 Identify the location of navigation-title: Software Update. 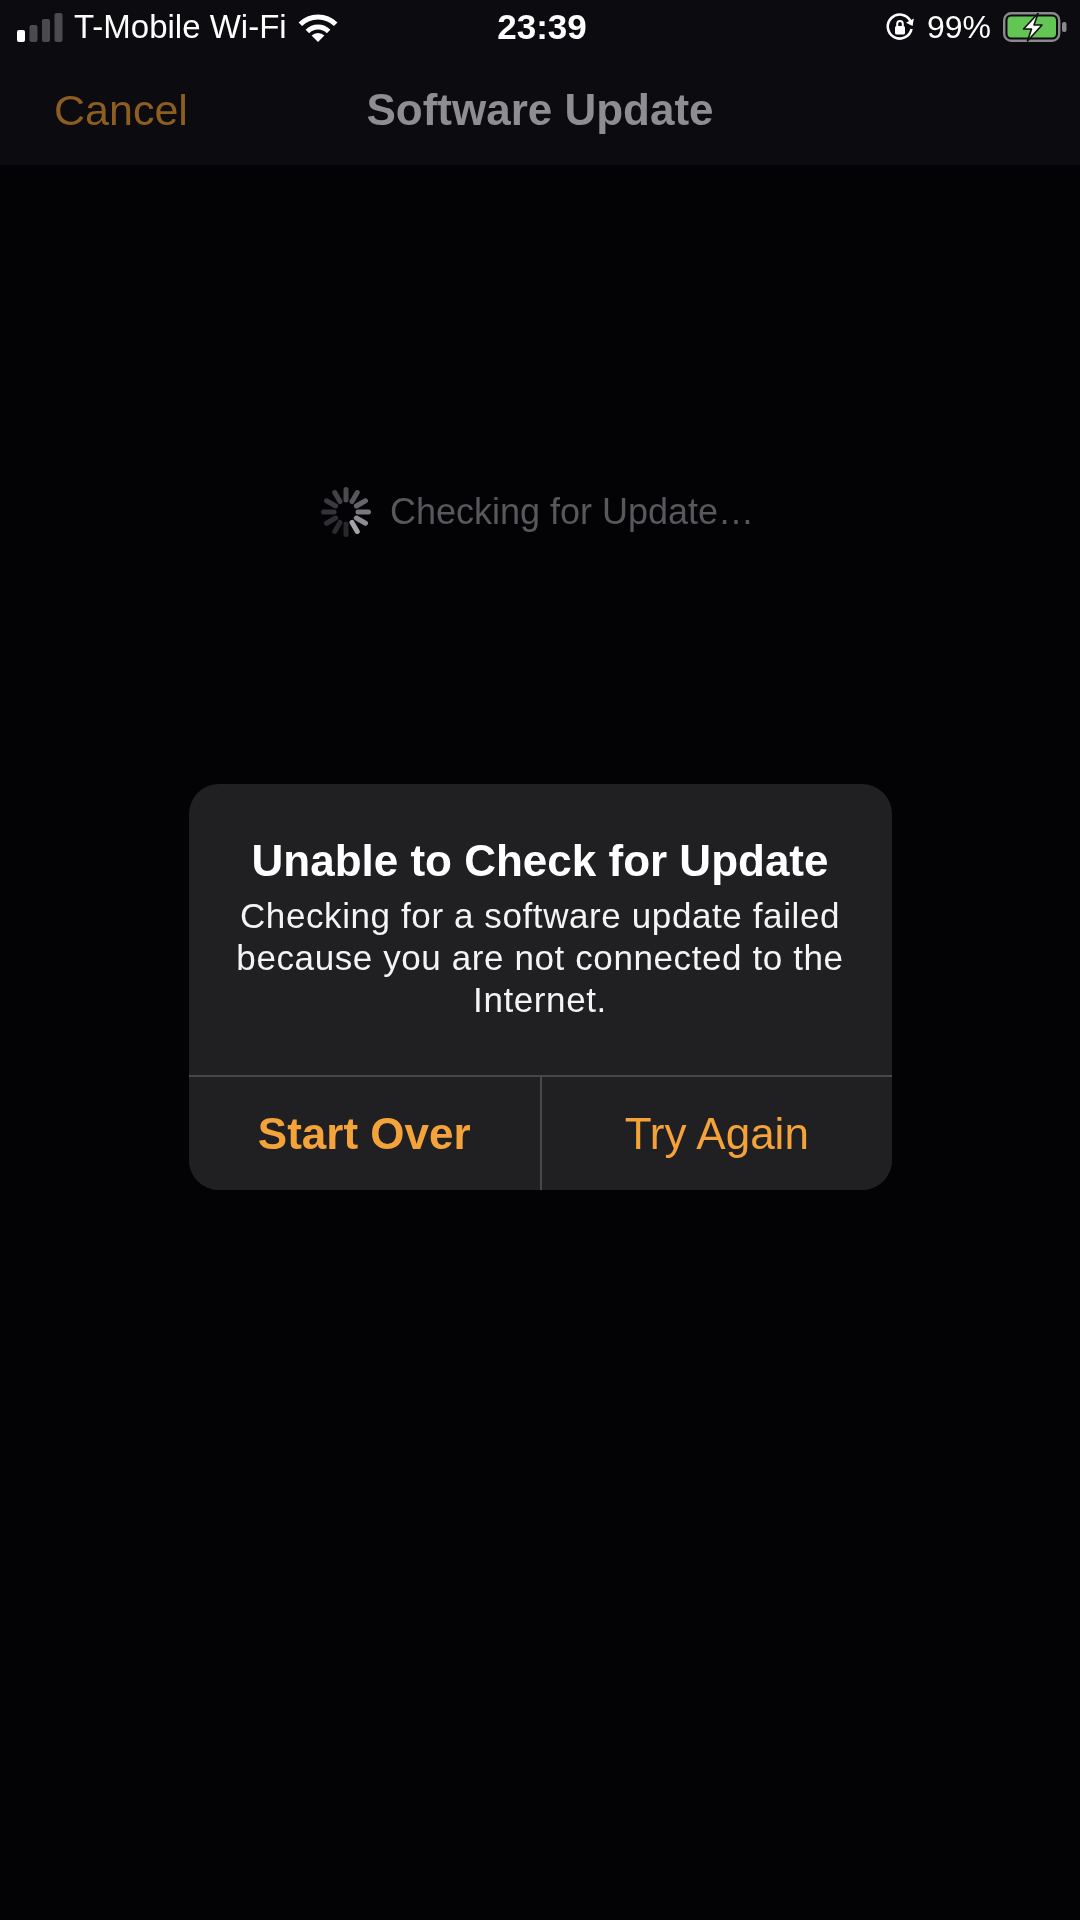
(540, 109).